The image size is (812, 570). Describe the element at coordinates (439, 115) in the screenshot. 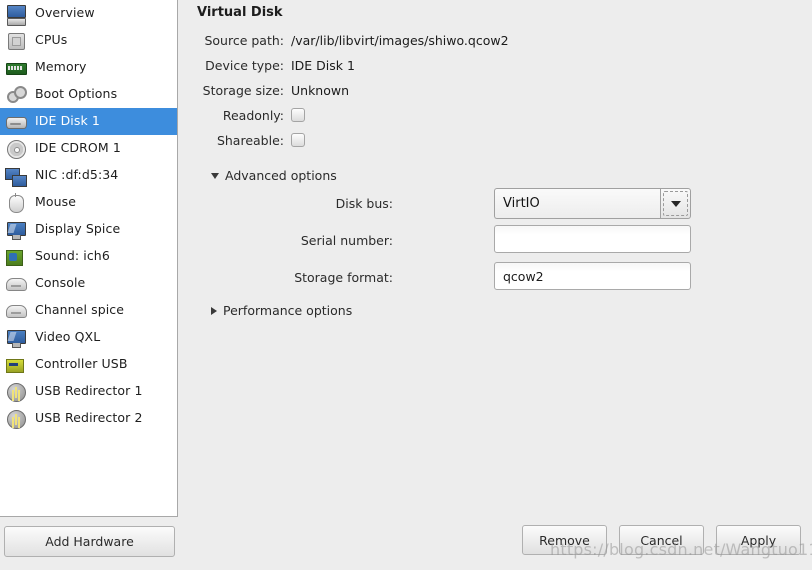

I see `readonly-row: Readonly:` at that location.